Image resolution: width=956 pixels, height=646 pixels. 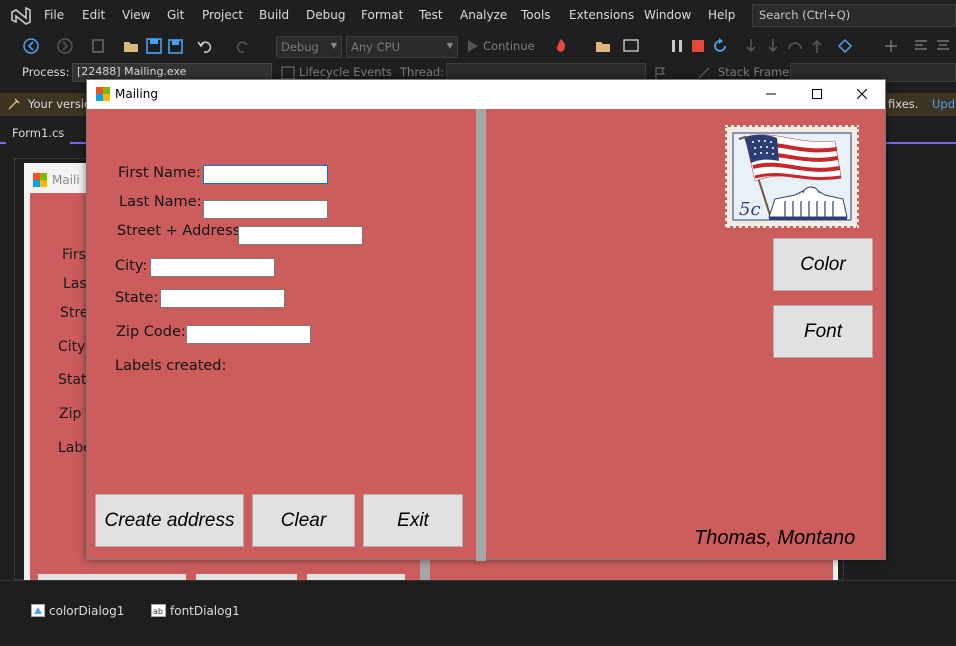 What do you see at coordinates (704, 73) in the screenshot?
I see `stack-frame-icon` at bounding box center [704, 73].